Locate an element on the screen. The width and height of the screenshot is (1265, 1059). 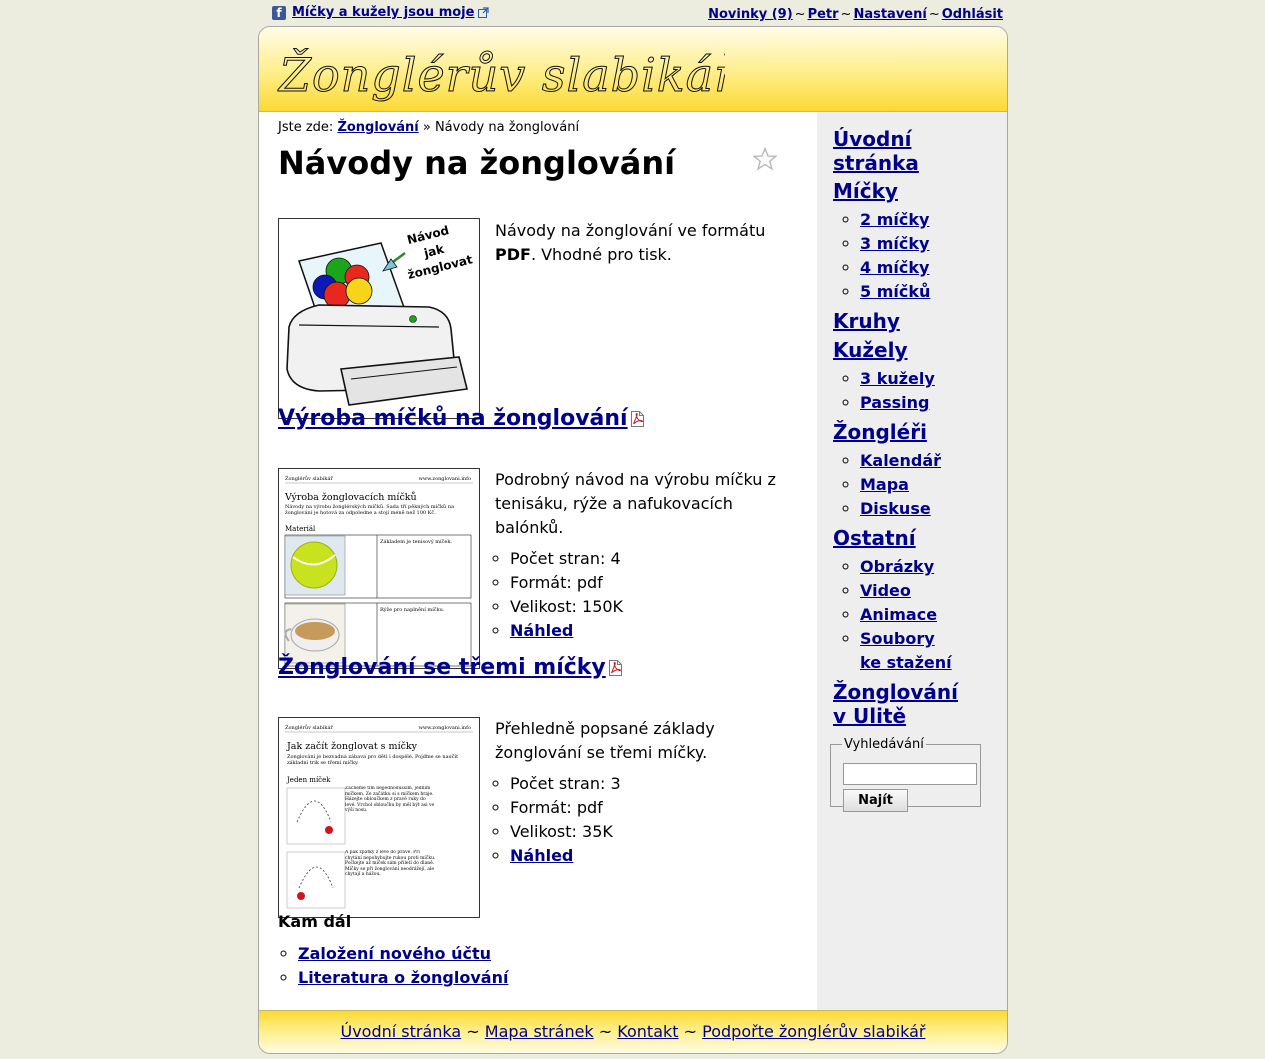
document-link: Žonglování se třemi míčky is located at coordinates (442, 667).